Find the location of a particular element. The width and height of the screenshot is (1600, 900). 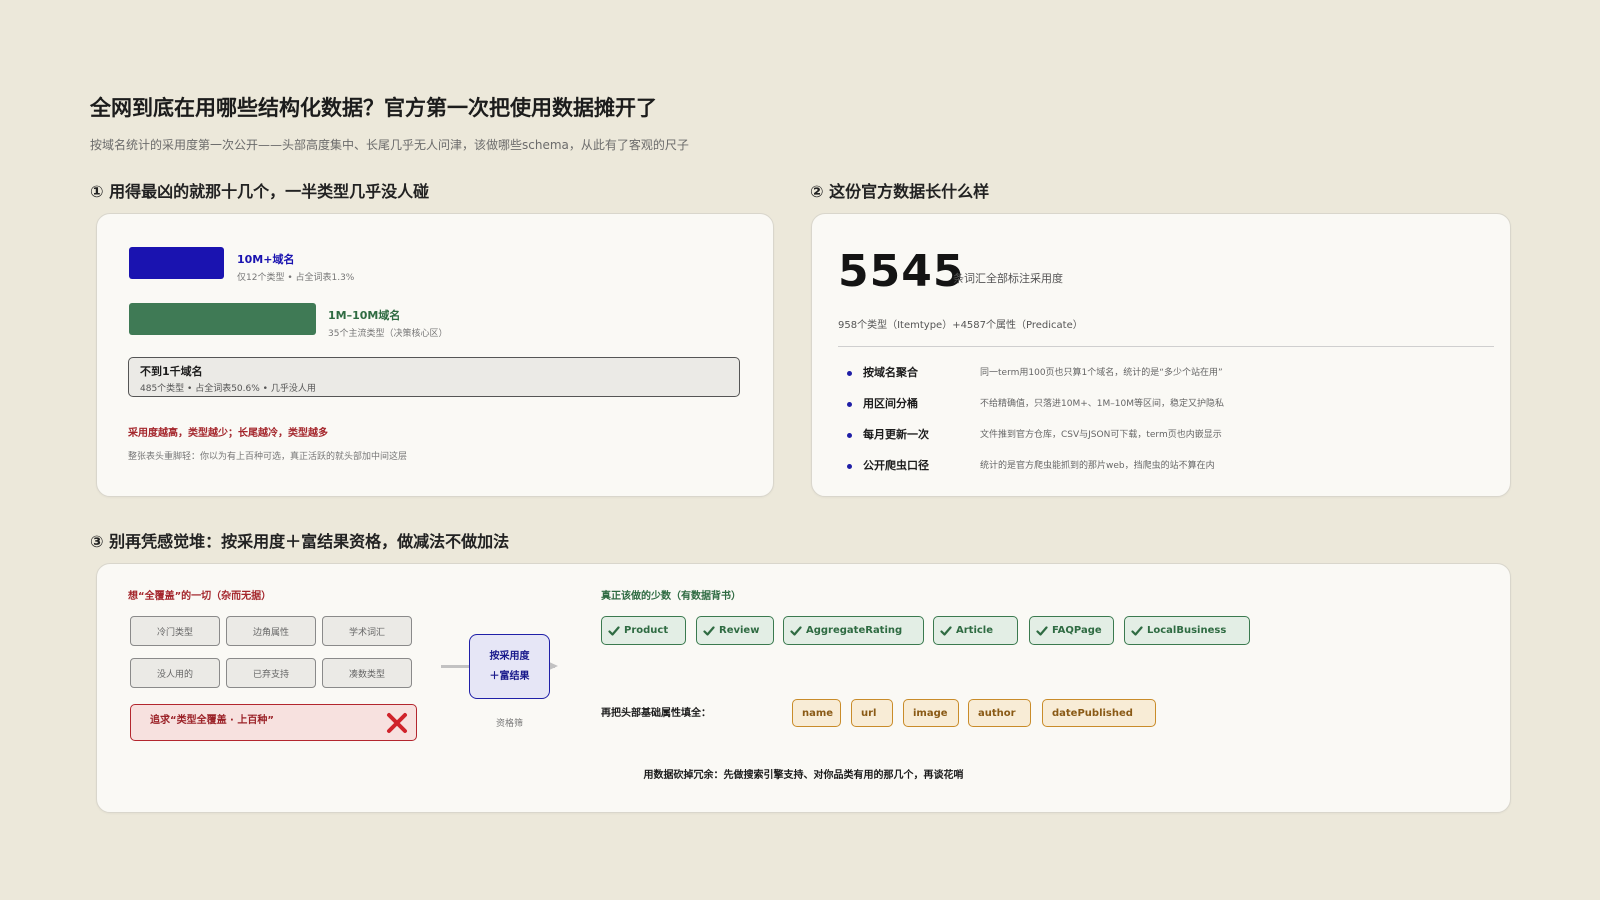

tier-title-1m-10m: 1M–10M域名 is located at coordinates (364, 315).